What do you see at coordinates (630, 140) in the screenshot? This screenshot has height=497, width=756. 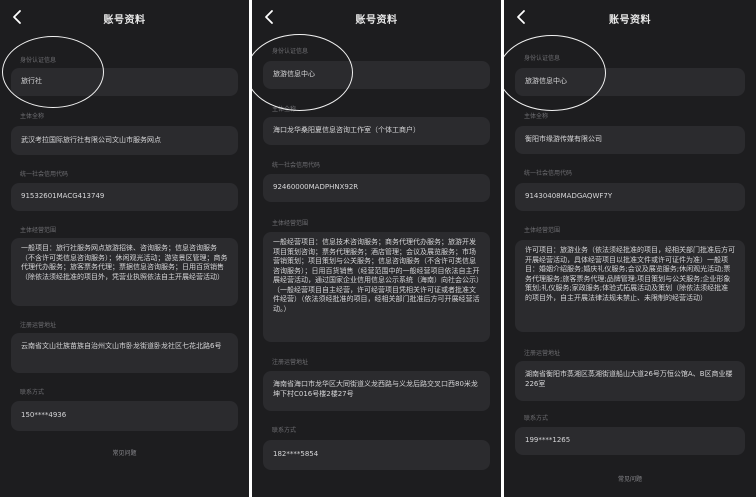 I see `entity-name-value: 衡阳市缘游传媒有限公司` at bounding box center [630, 140].